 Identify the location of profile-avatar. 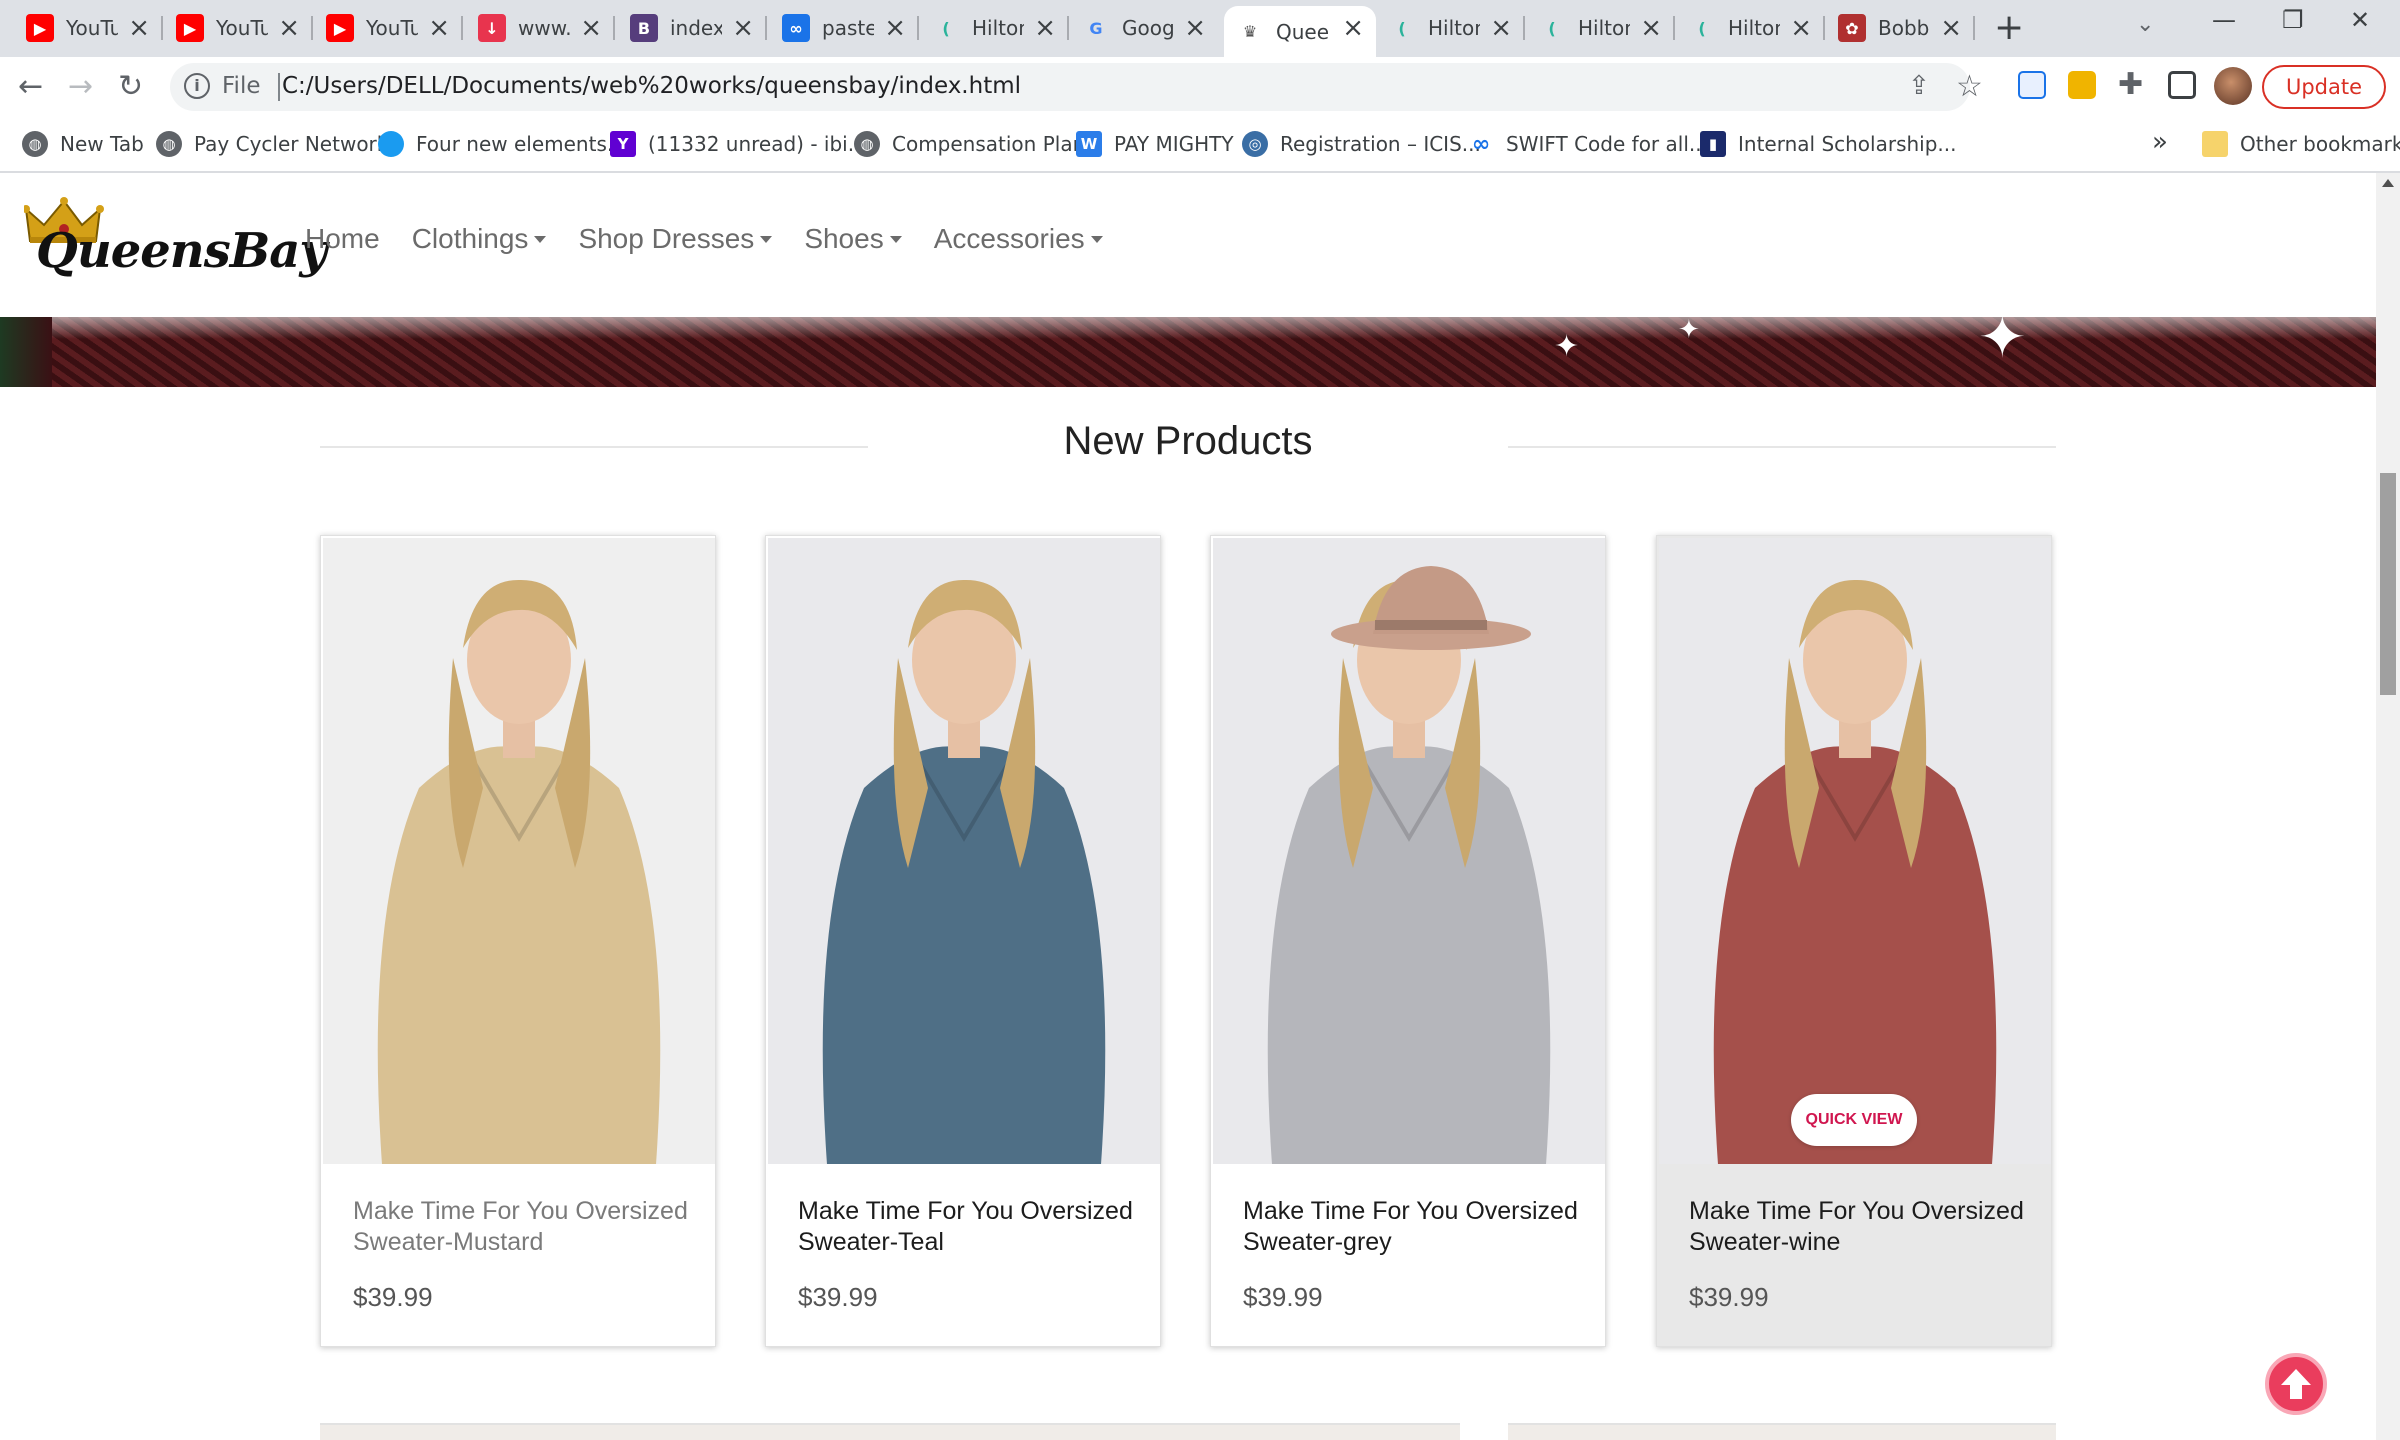
(2233, 86).